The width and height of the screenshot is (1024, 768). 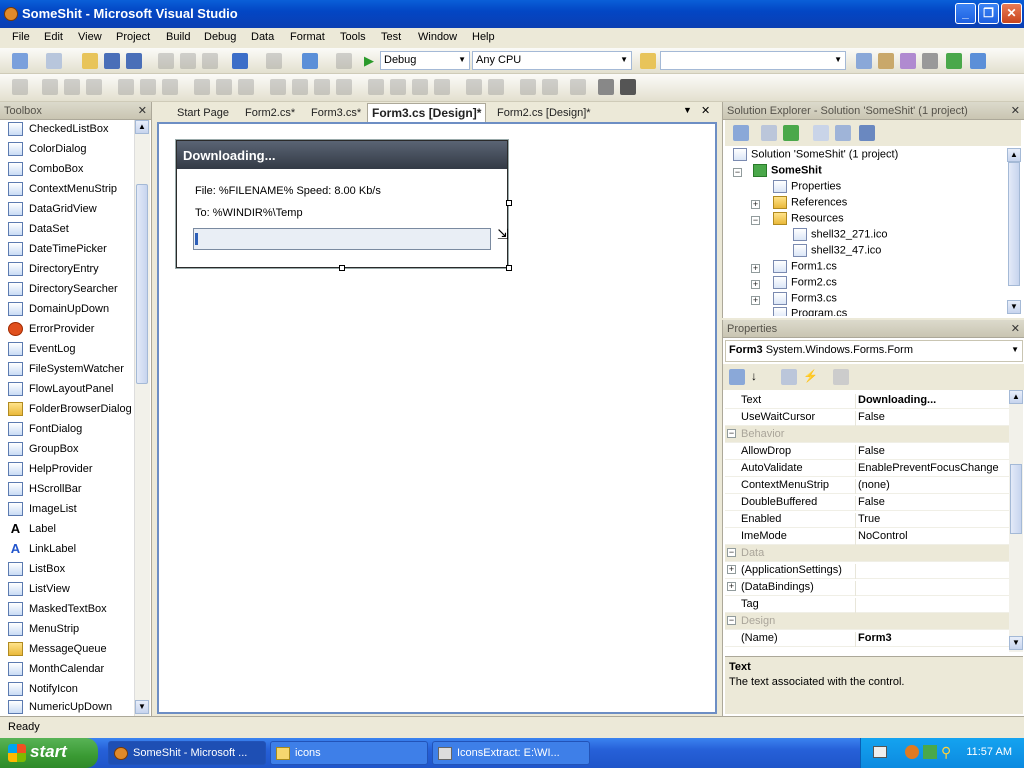 I want to click on object-selector: Form3 System.Windows.Forms.Form ▼, so click(x=874, y=351).